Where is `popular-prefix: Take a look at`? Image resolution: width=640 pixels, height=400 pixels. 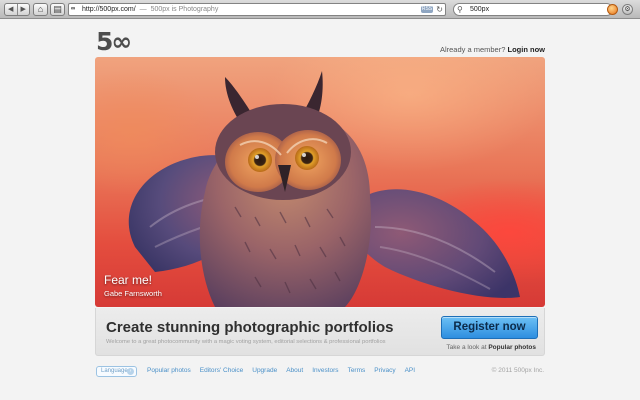 popular-prefix: Take a look at is located at coordinates (466, 347).